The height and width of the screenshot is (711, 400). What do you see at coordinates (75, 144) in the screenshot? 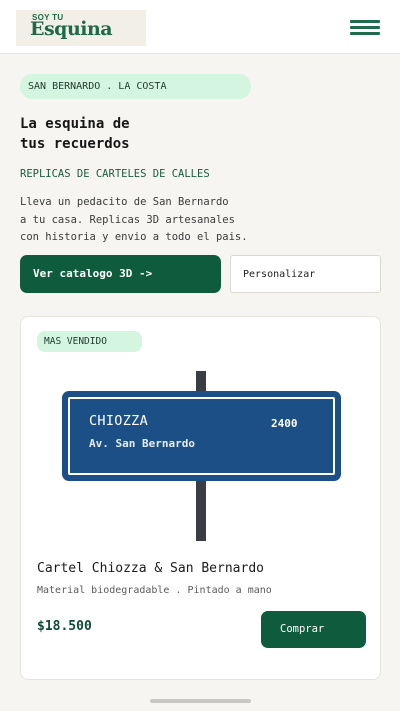
I see `hero-title-line-2: tus recuerdos` at bounding box center [75, 144].